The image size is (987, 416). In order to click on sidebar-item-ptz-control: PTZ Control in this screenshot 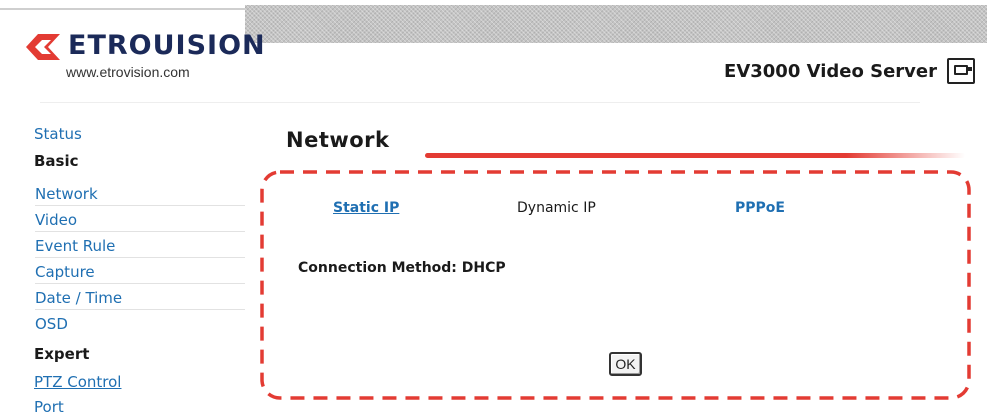, I will do `click(77, 382)`.